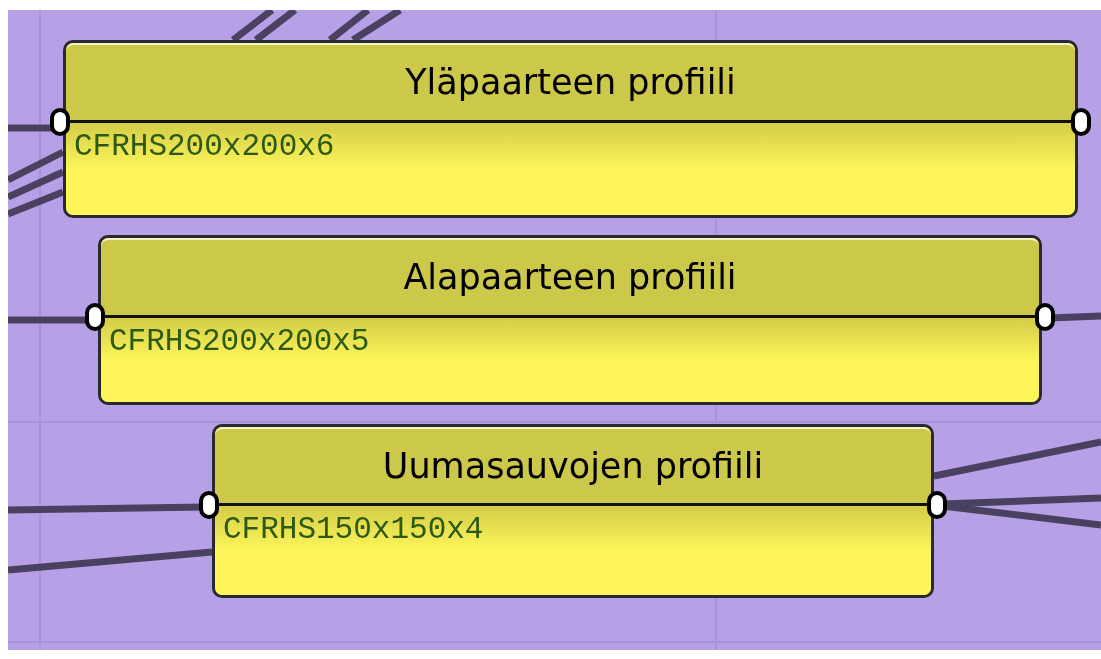 The image size is (1101, 659). I want to click on panel-title: Alapaarteen profiili, so click(570, 277).